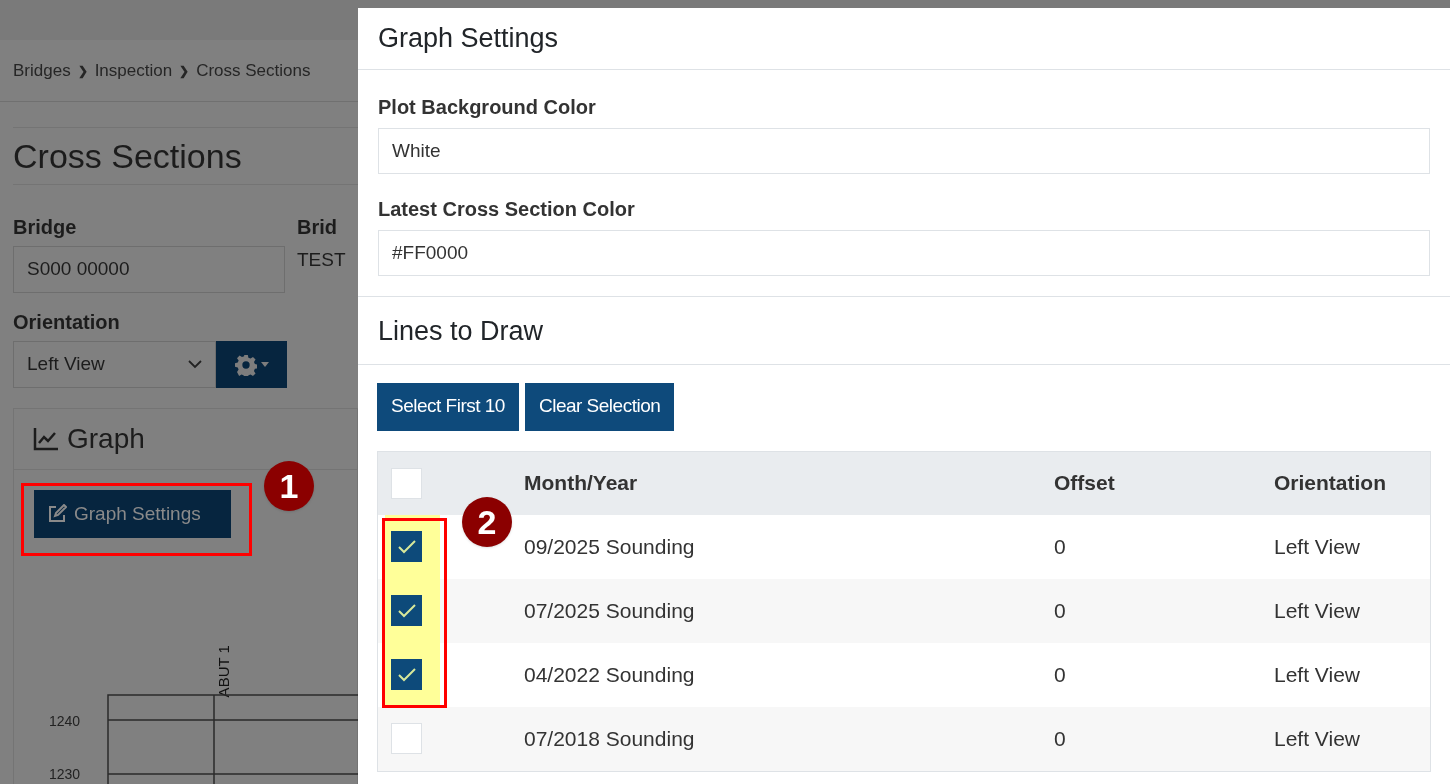  Describe the element at coordinates (46, 439) in the screenshot. I see `line-chart-icon` at that location.